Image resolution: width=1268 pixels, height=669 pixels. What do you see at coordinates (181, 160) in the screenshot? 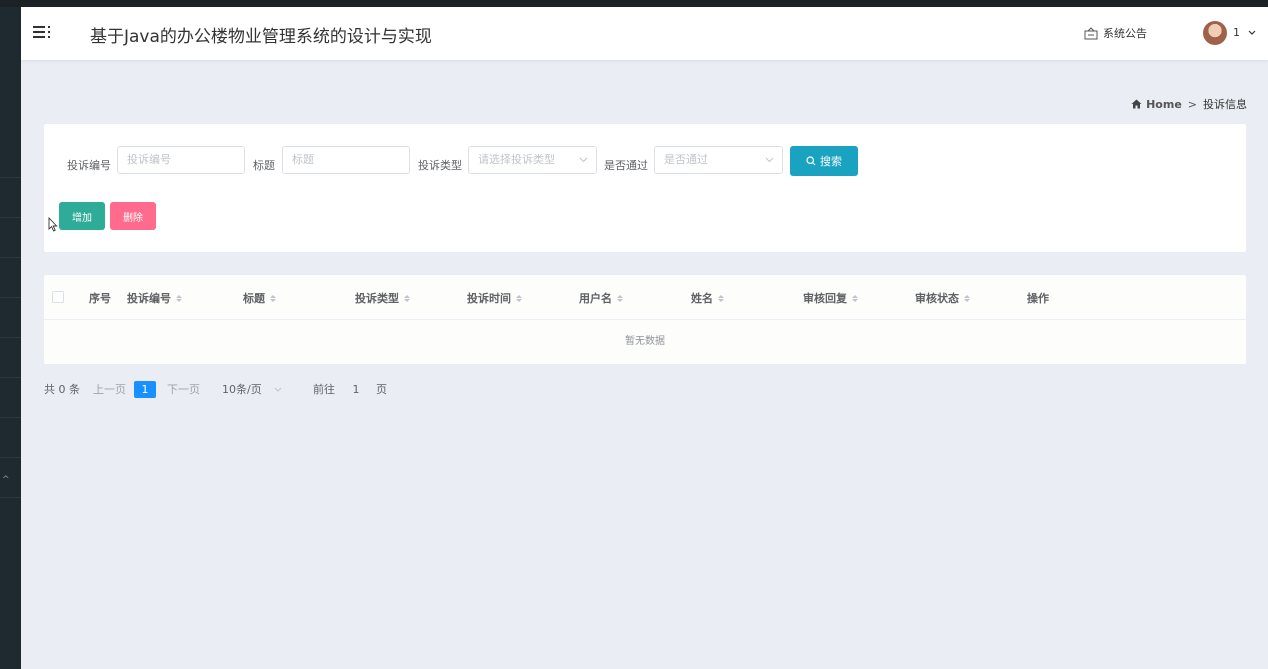
I see `complaint-no-input: 投诉编号` at bounding box center [181, 160].